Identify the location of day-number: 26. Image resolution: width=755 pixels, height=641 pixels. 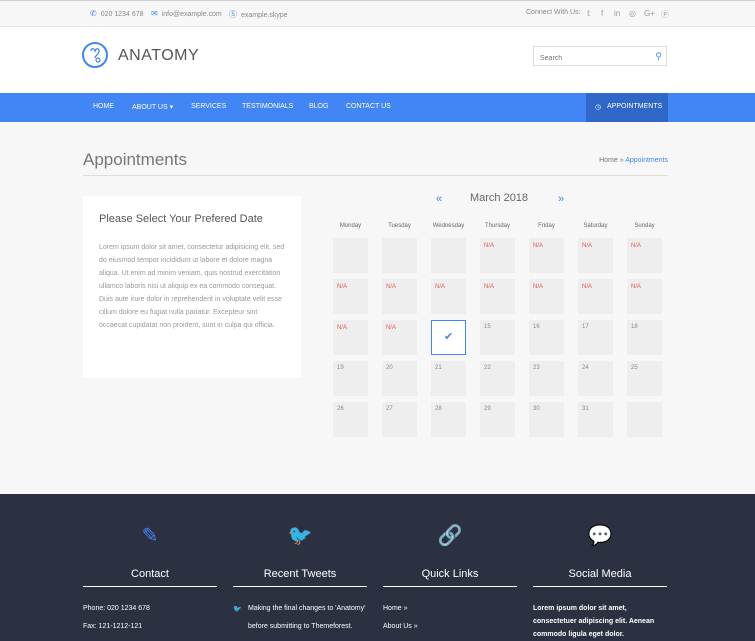
(340, 409).